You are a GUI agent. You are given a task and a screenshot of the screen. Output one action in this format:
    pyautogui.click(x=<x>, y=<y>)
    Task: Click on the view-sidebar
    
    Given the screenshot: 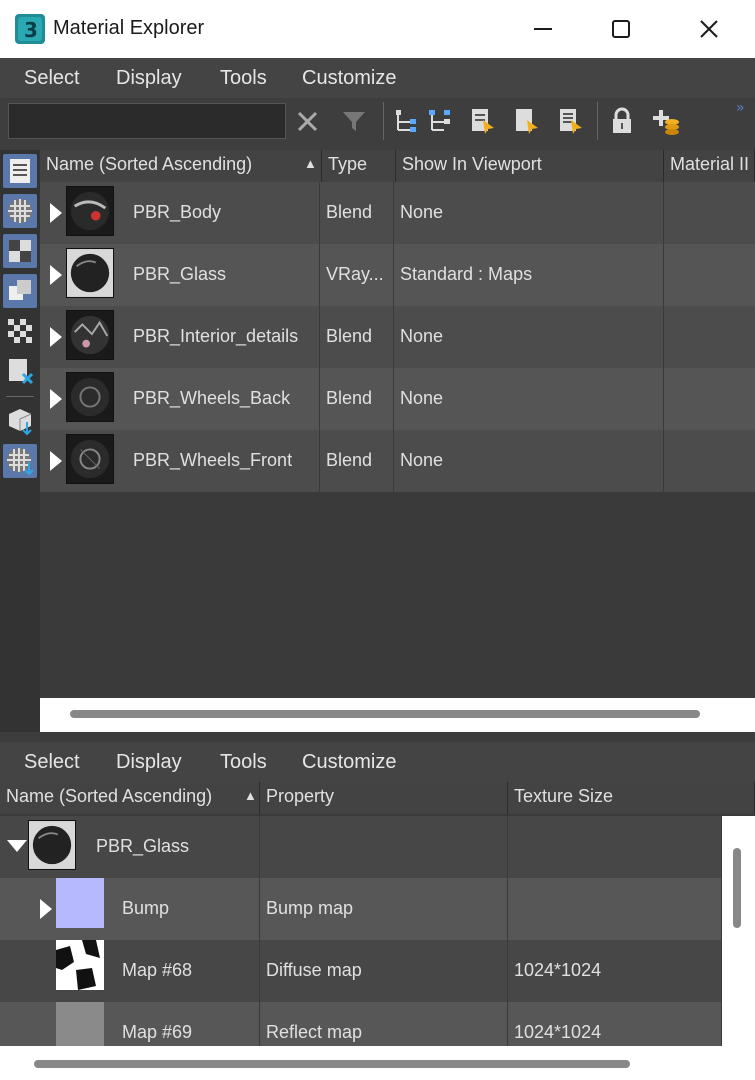 What is the action you would take?
    pyautogui.click(x=20, y=441)
    